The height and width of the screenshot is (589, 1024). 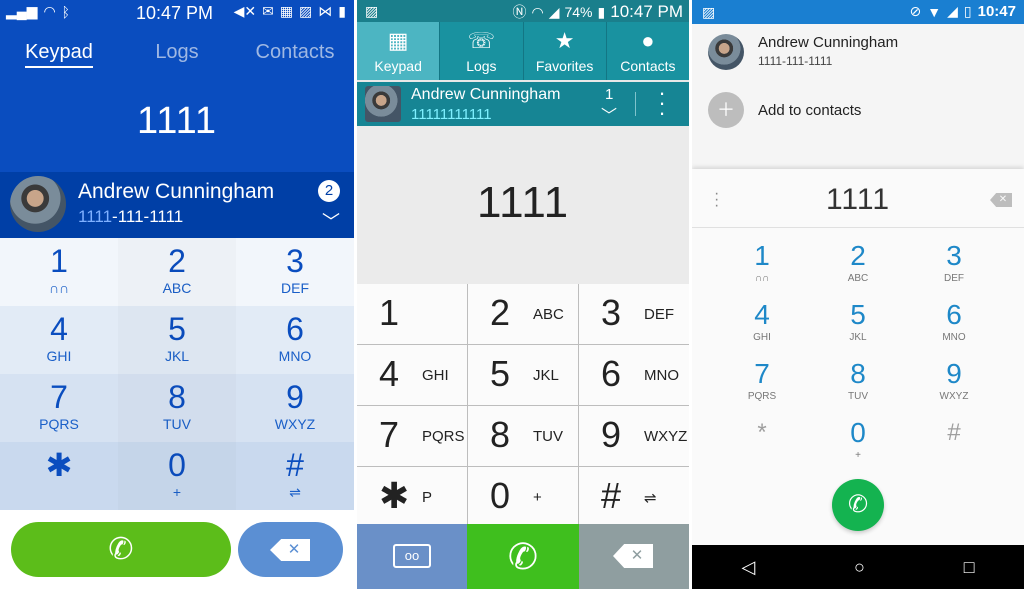 What do you see at coordinates (177, 55) in the screenshot?
I see `tab-logs: Logs` at bounding box center [177, 55].